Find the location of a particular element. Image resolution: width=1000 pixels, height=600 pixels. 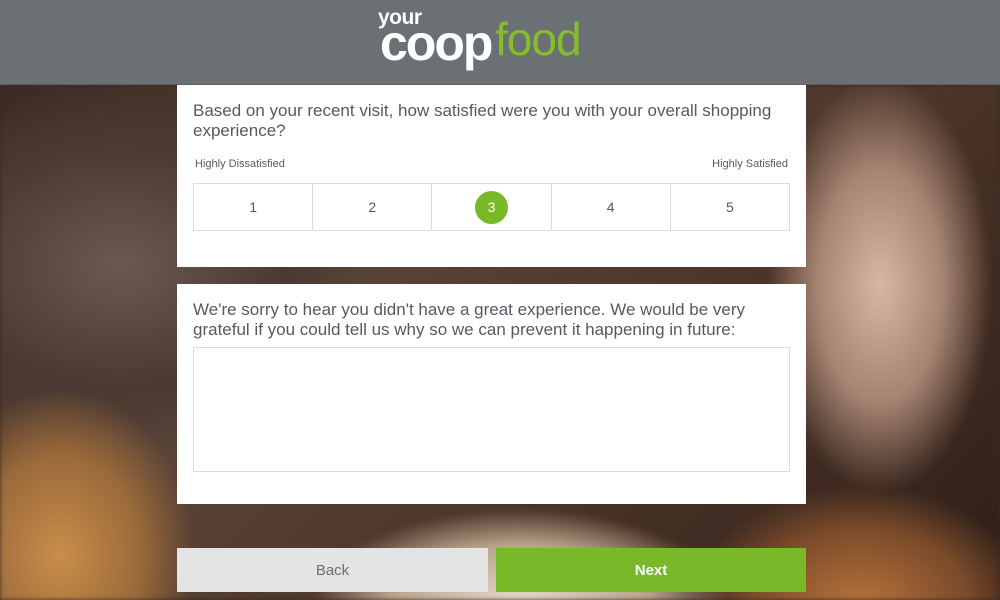

rating-option-label: 5 is located at coordinates (730, 207).